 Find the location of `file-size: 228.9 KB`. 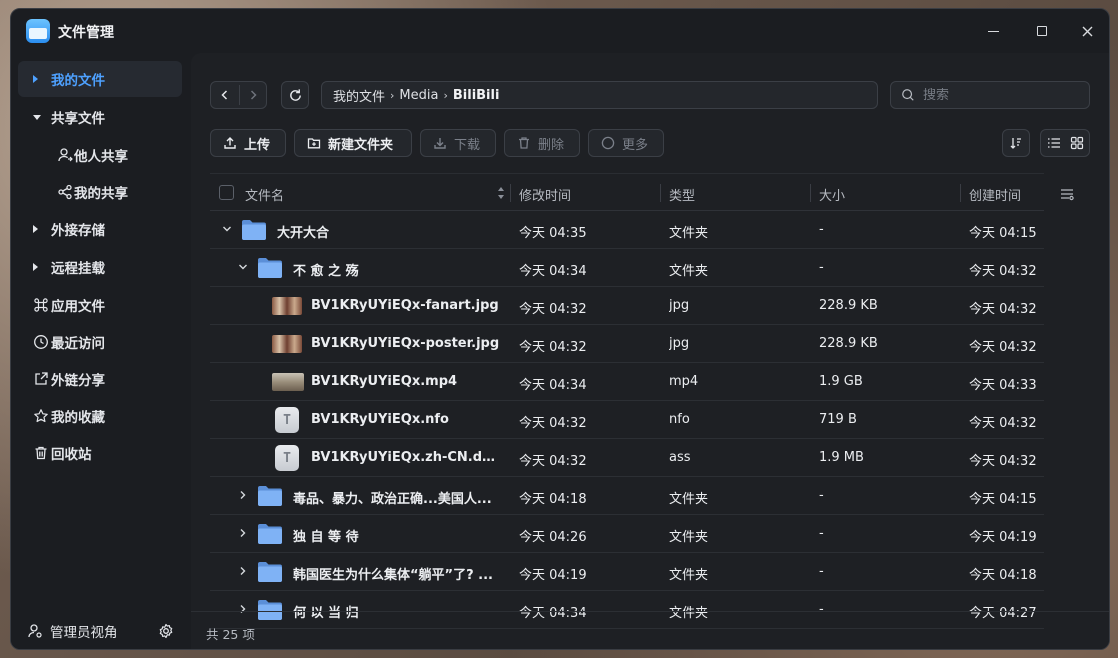

file-size: 228.9 KB is located at coordinates (848, 305).